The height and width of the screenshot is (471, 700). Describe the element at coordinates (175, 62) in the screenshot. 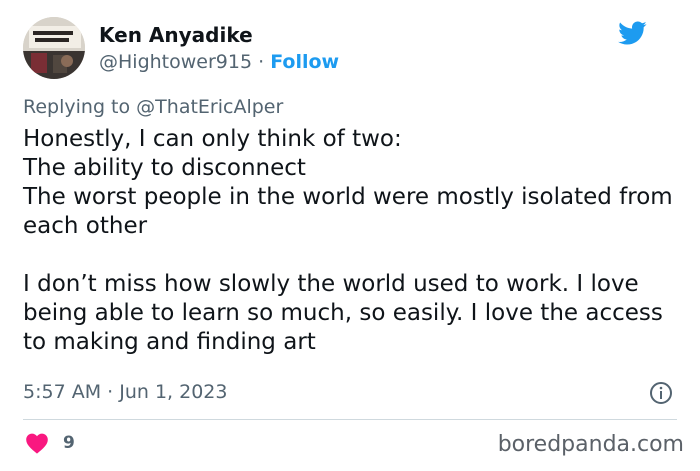

I see `author-handle: @Hightower915` at that location.